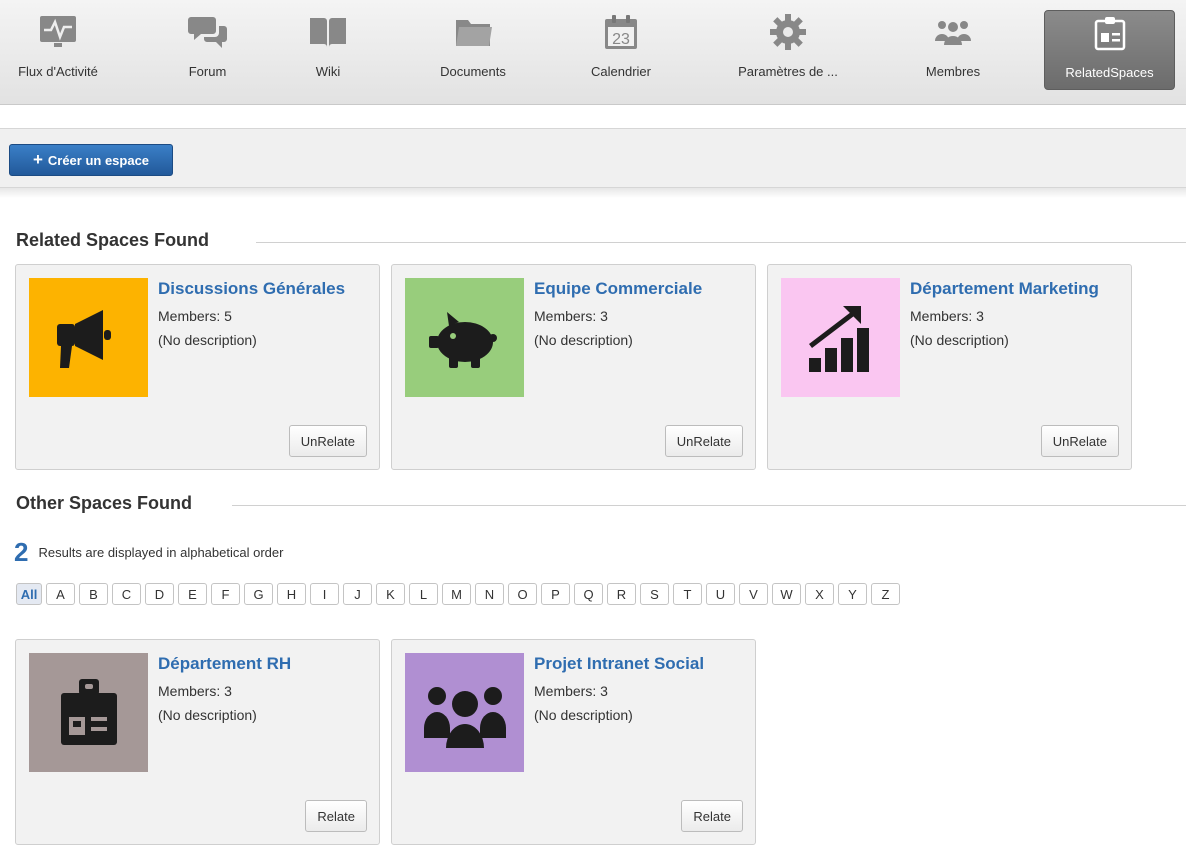  I want to click on letter-filter-d: D, so click(159, 594).